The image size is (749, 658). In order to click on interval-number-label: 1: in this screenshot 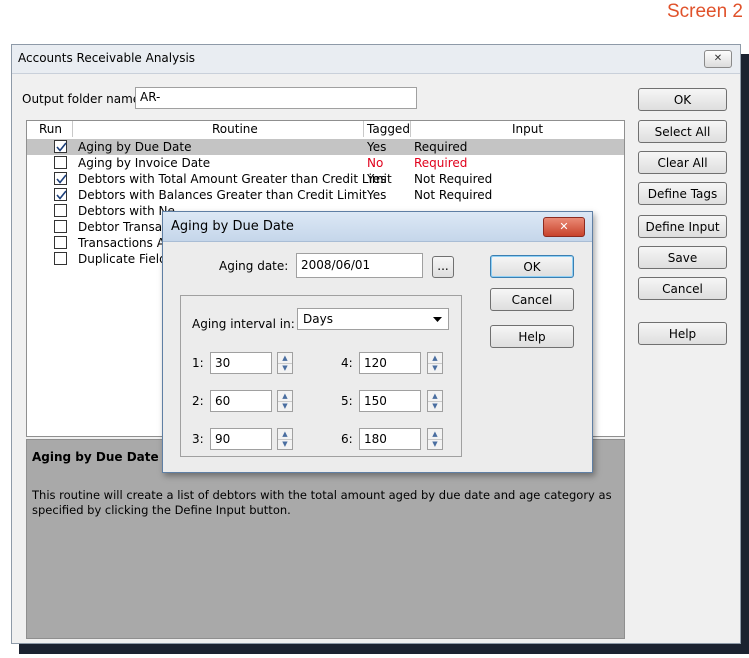, I will do `click(198, 363)`.